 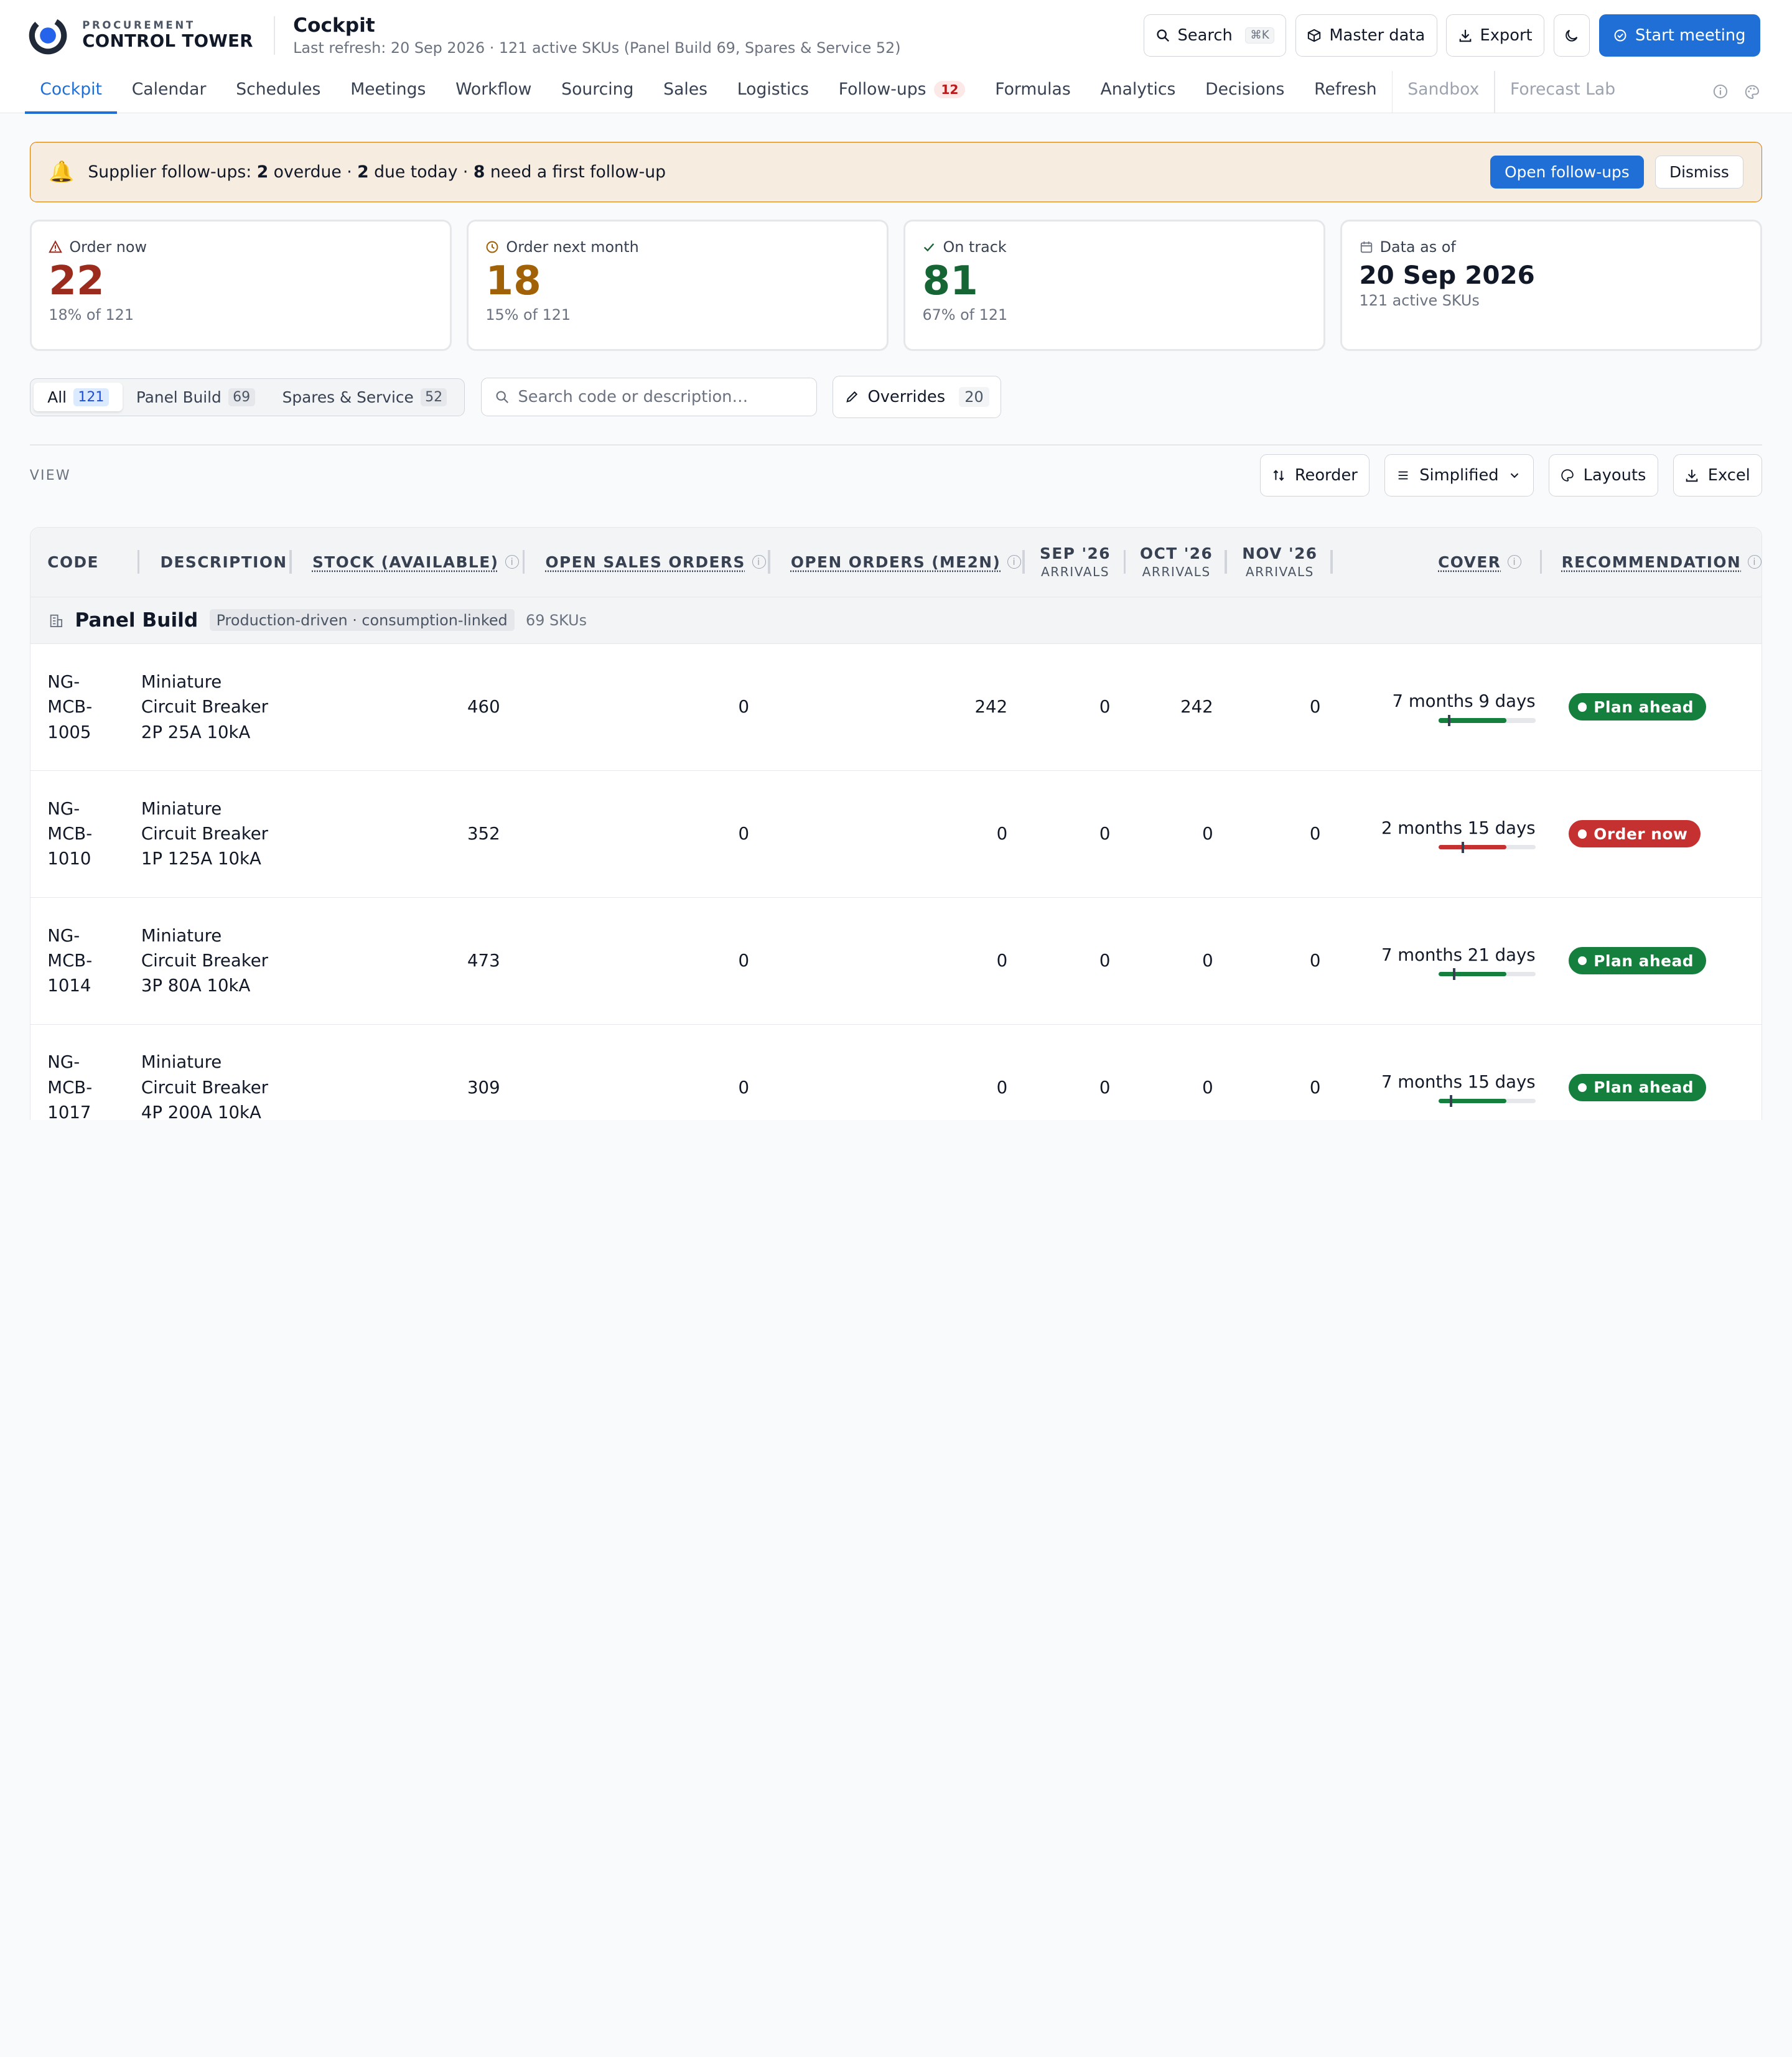 What do you see at coordinates (278, 92) in the screenshot?
I see `tab-schedules: Schedules` at bounding box center [278, 92].